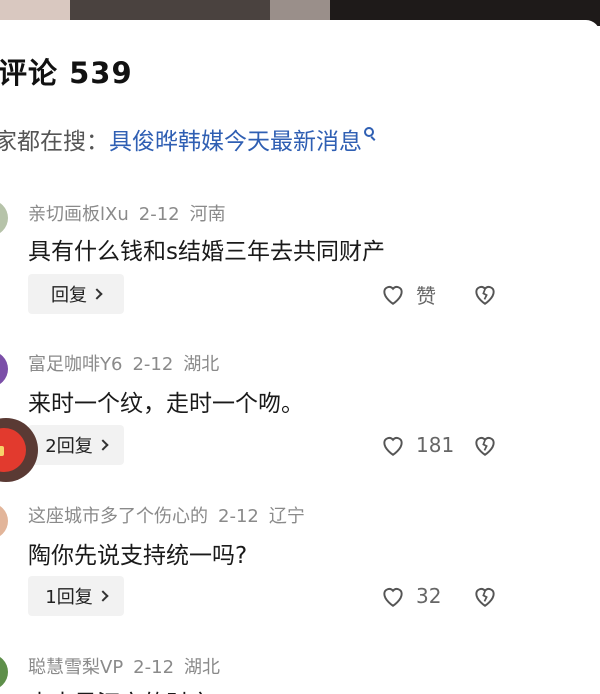  I want to click on comment-meta: 富足咖啡Y6 2-12 湖北, so click(123, 363).